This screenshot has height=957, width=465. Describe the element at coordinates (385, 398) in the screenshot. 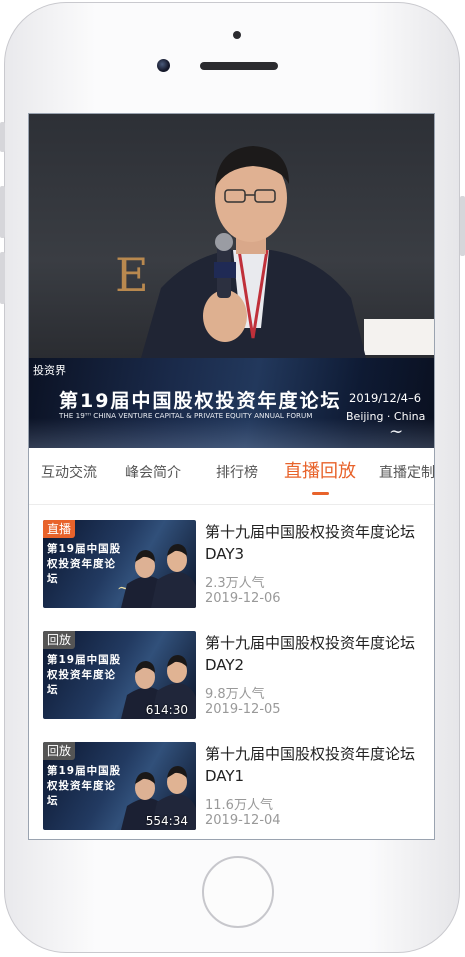

I see `banner-date: 2019/12/4–6` at that location.